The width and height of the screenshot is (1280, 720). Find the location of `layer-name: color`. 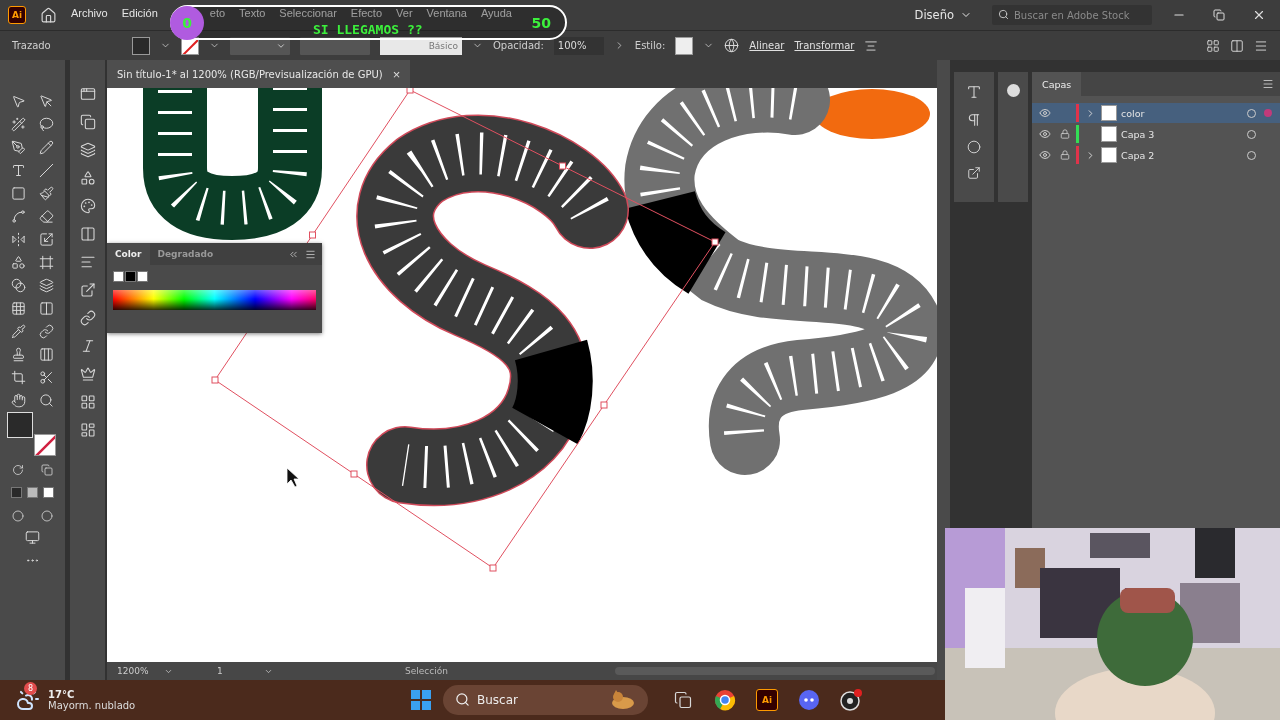

layer-name: color is located at coordinates (1182, 113).